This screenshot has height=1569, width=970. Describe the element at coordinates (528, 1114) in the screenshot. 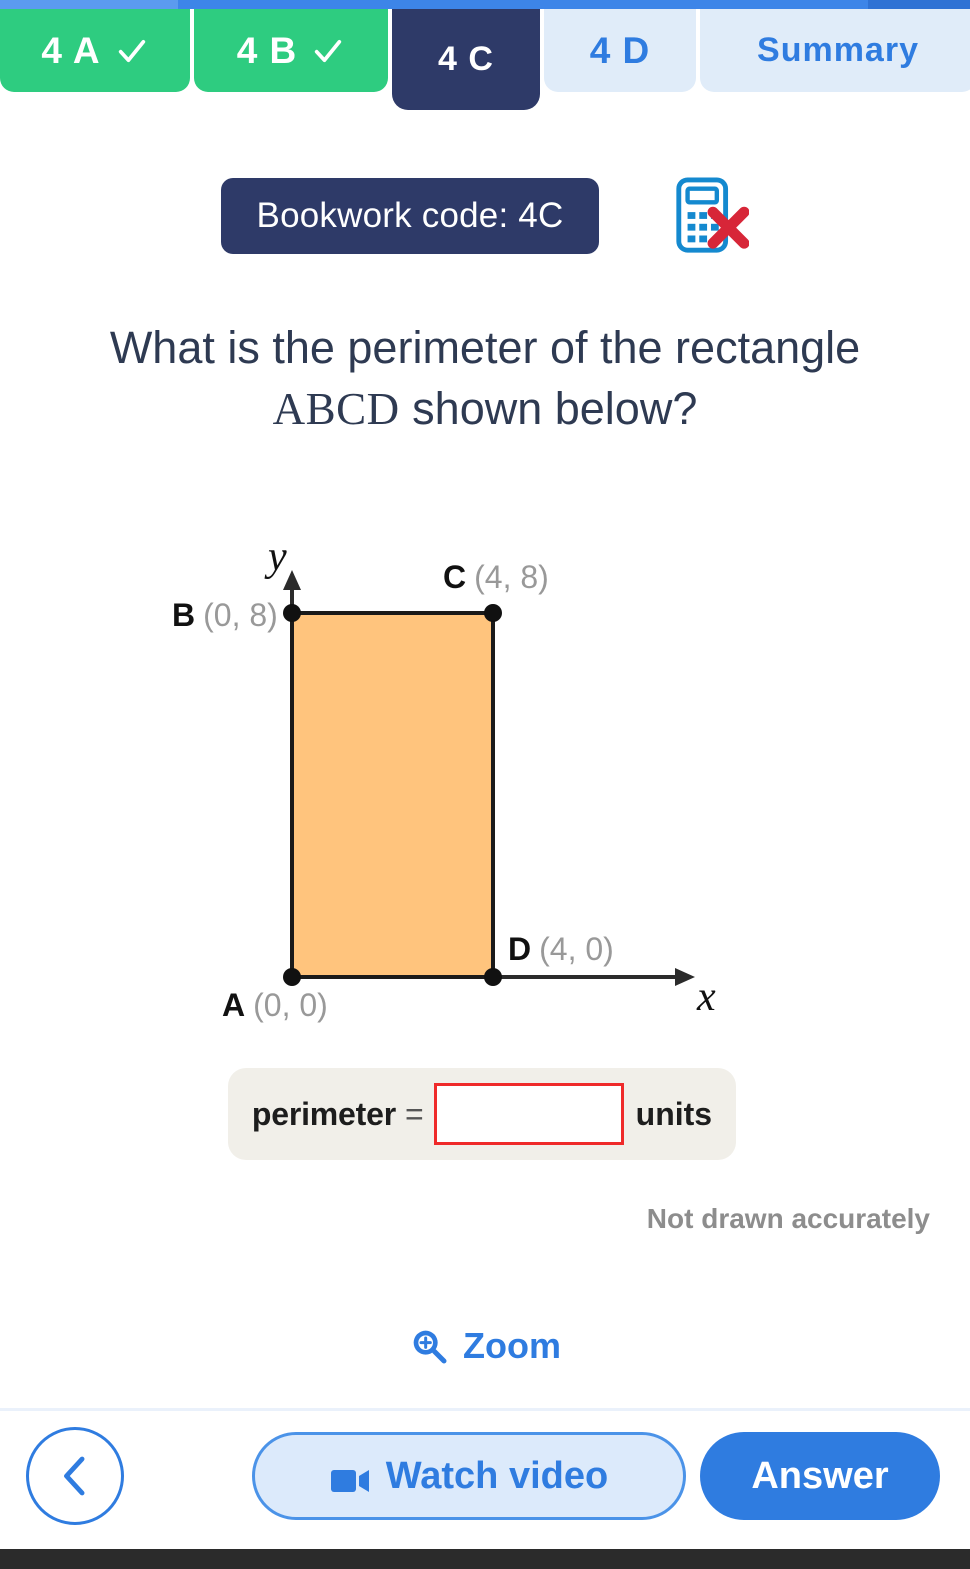

I see `perimeter-input` at that location.